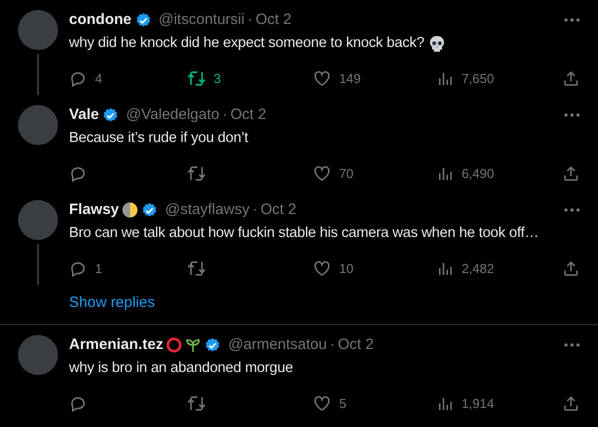 The width and height of the screenshot is (598, 427). I want to click on reply-count: 1, so click(98, 269).